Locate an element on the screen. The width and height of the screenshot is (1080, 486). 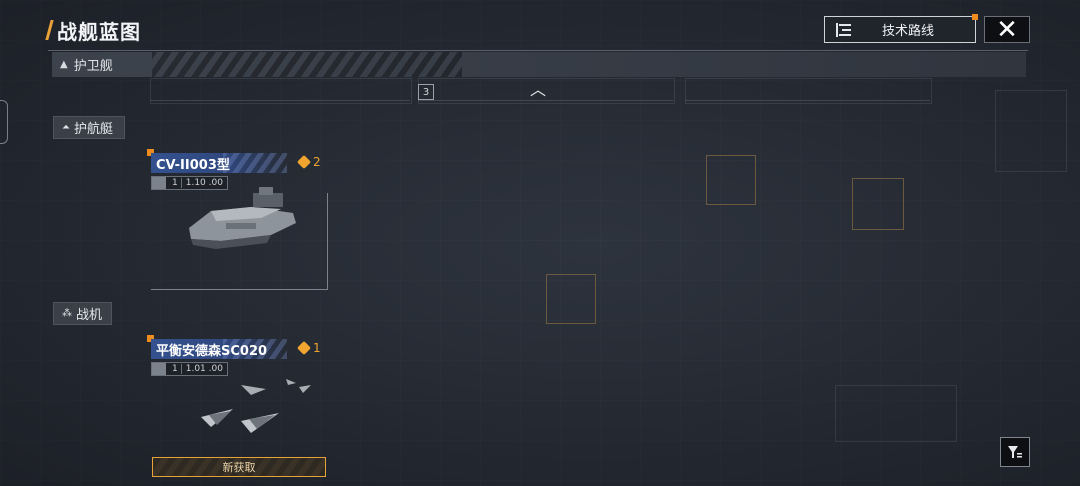
category-label: 战机 is located at coordinates (89, 315).